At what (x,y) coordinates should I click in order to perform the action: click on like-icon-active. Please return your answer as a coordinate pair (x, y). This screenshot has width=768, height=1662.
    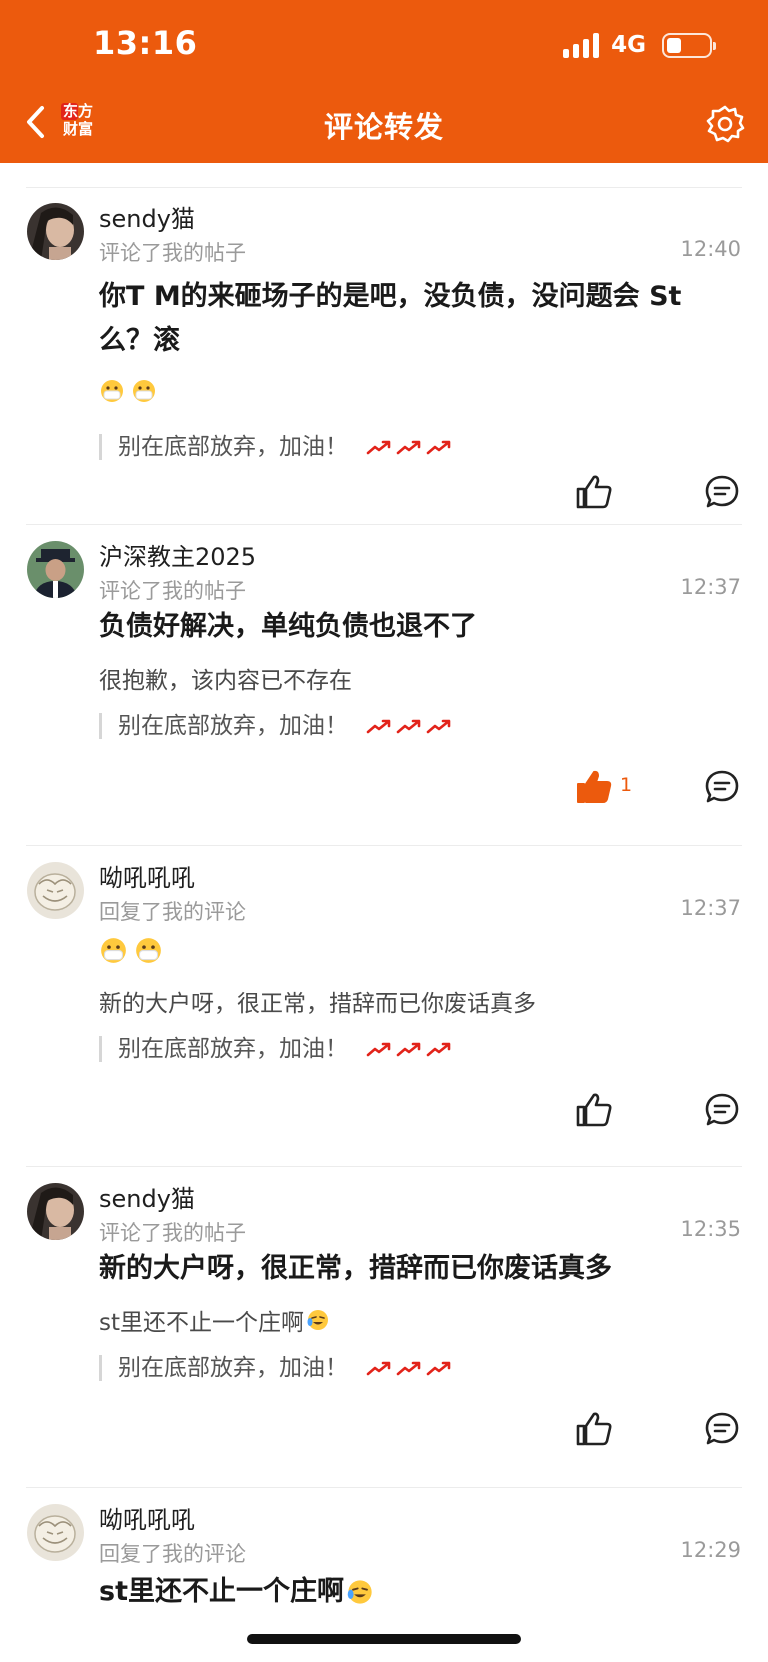
    Looking at the image, I should click on (594, 787).